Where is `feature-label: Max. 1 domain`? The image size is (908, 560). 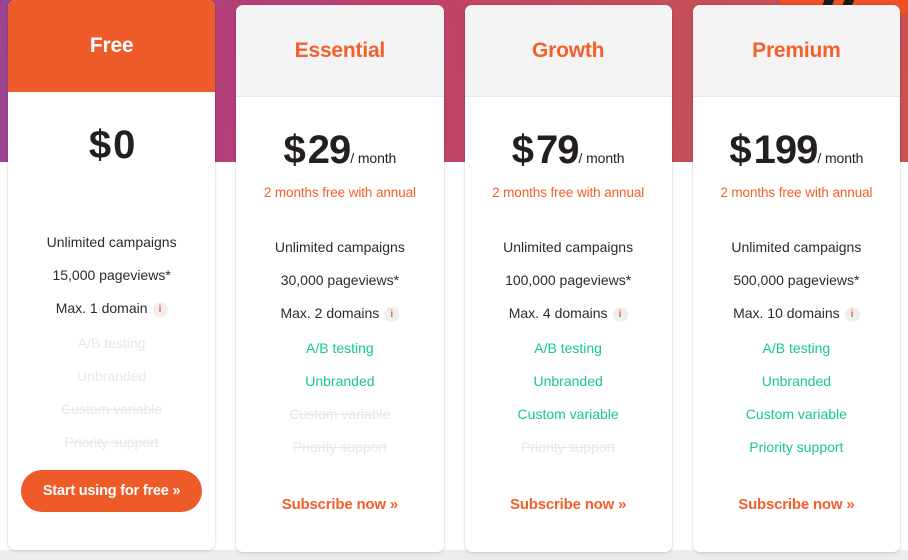
feature-label: Max. 1 domain is located at coordinates (101, 307).